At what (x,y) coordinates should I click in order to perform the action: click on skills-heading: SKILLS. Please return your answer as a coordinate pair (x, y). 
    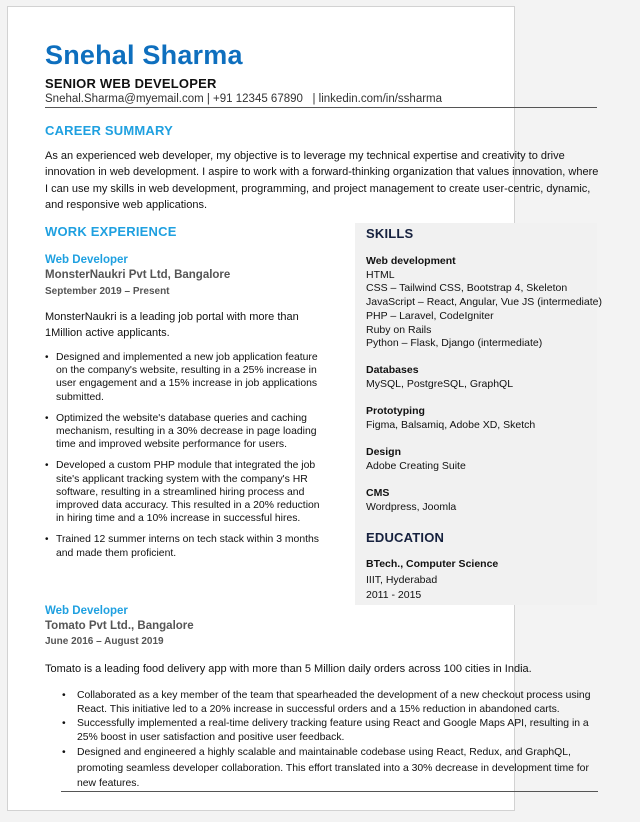
    Looking at the image, I should click on (390, 233).